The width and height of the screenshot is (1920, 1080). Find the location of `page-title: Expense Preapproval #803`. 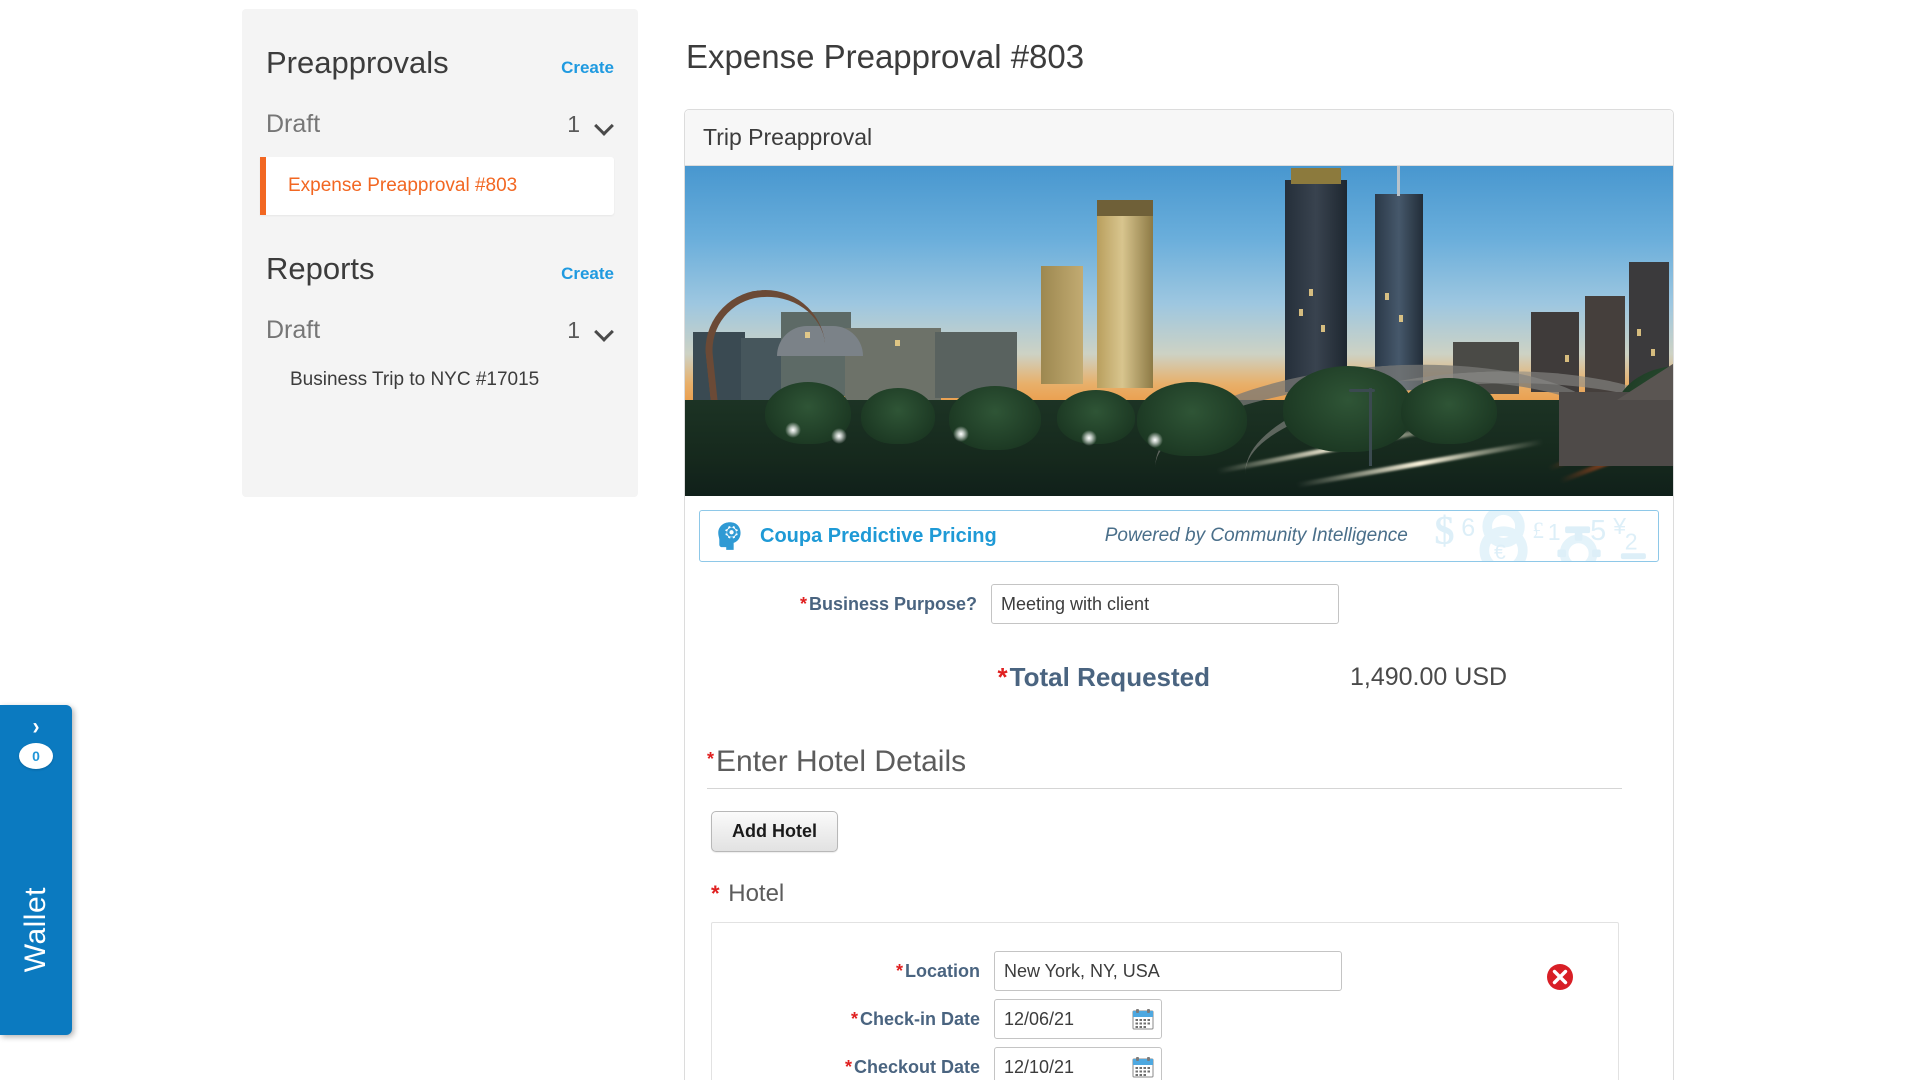

page-title: Expense Preapproval #803 is located at coordinates (885, 56).